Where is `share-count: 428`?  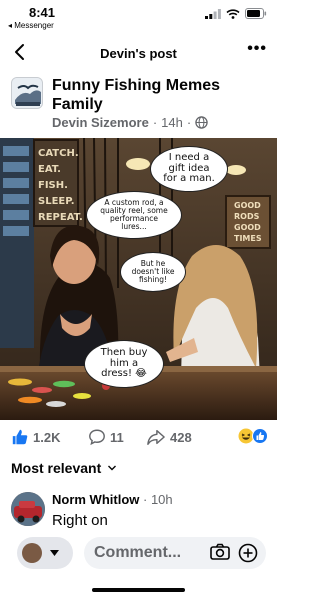 share-count: 428 is located at coordinates (181, 437).